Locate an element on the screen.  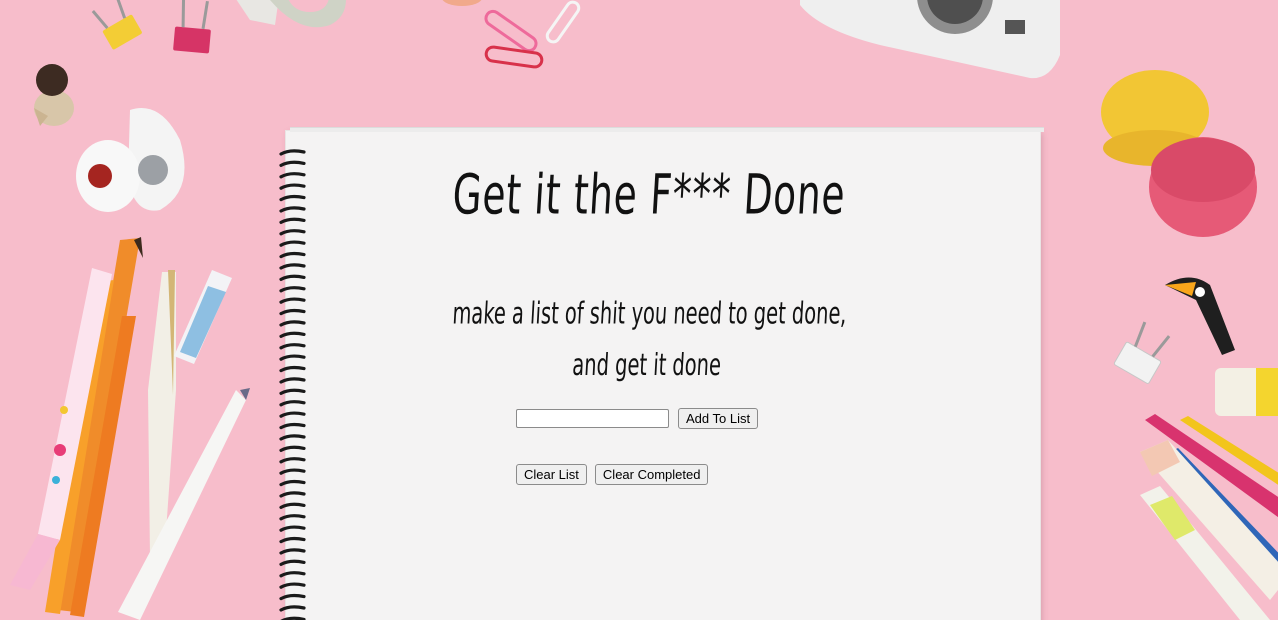
list-actions: Clear List Clear Completed is located at coordinates (612, 474).